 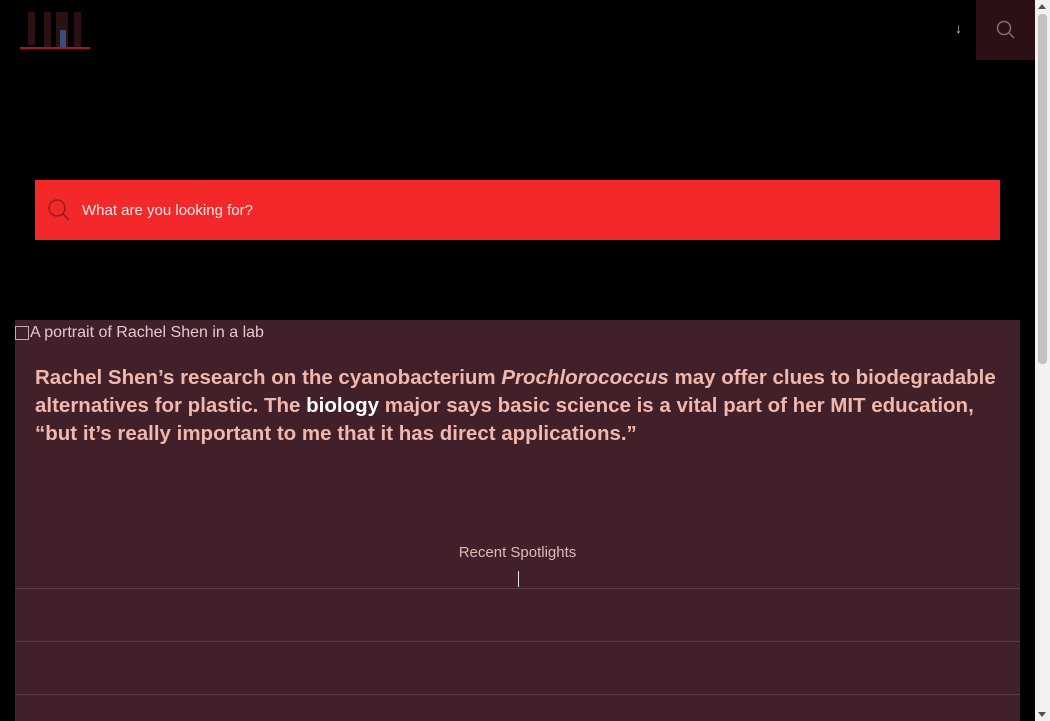 What do you see at coordinates (517, 552) in the screenshot?
I see `recent-spotlights-heading: Recent Spotlights` at bounding box center [517, 552].